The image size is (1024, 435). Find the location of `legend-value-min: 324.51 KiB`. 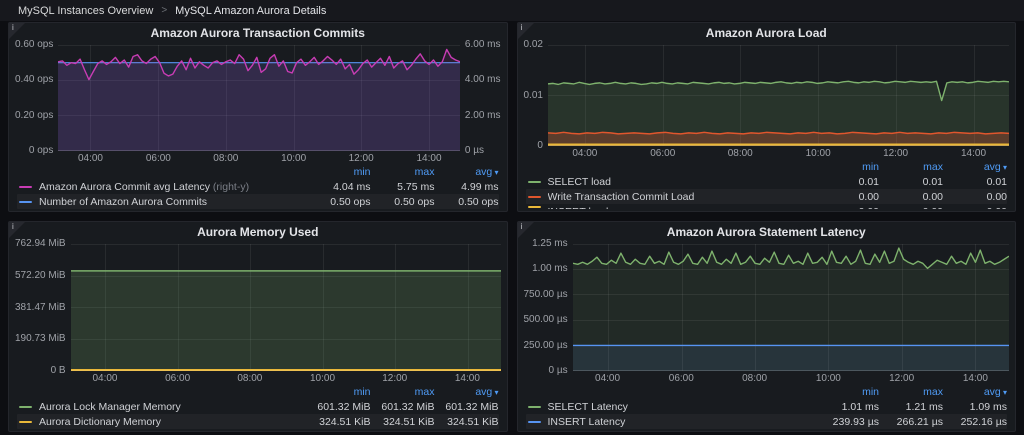

legend-value-min: 324.51 KiB is located at coordinates (345, 421).